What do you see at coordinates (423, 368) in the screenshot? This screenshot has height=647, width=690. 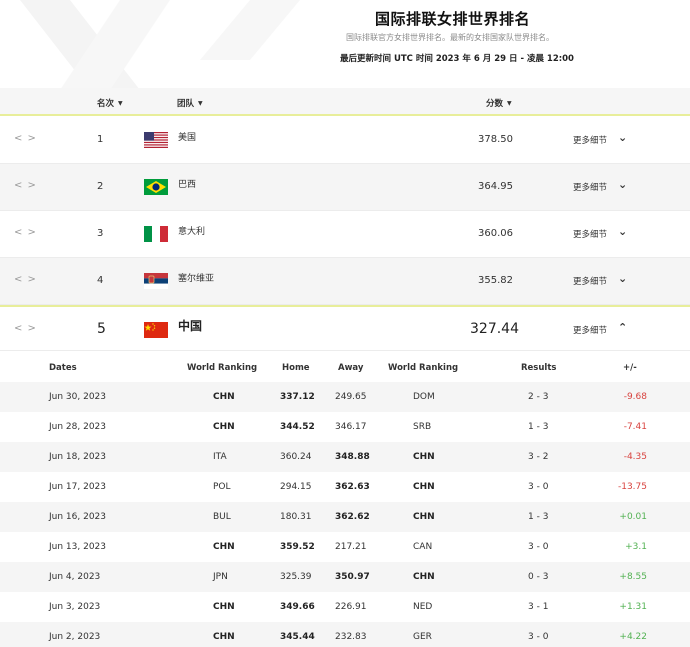 I see `world-ranking-b-header: World Ranking` at bounding box center [423, 368].